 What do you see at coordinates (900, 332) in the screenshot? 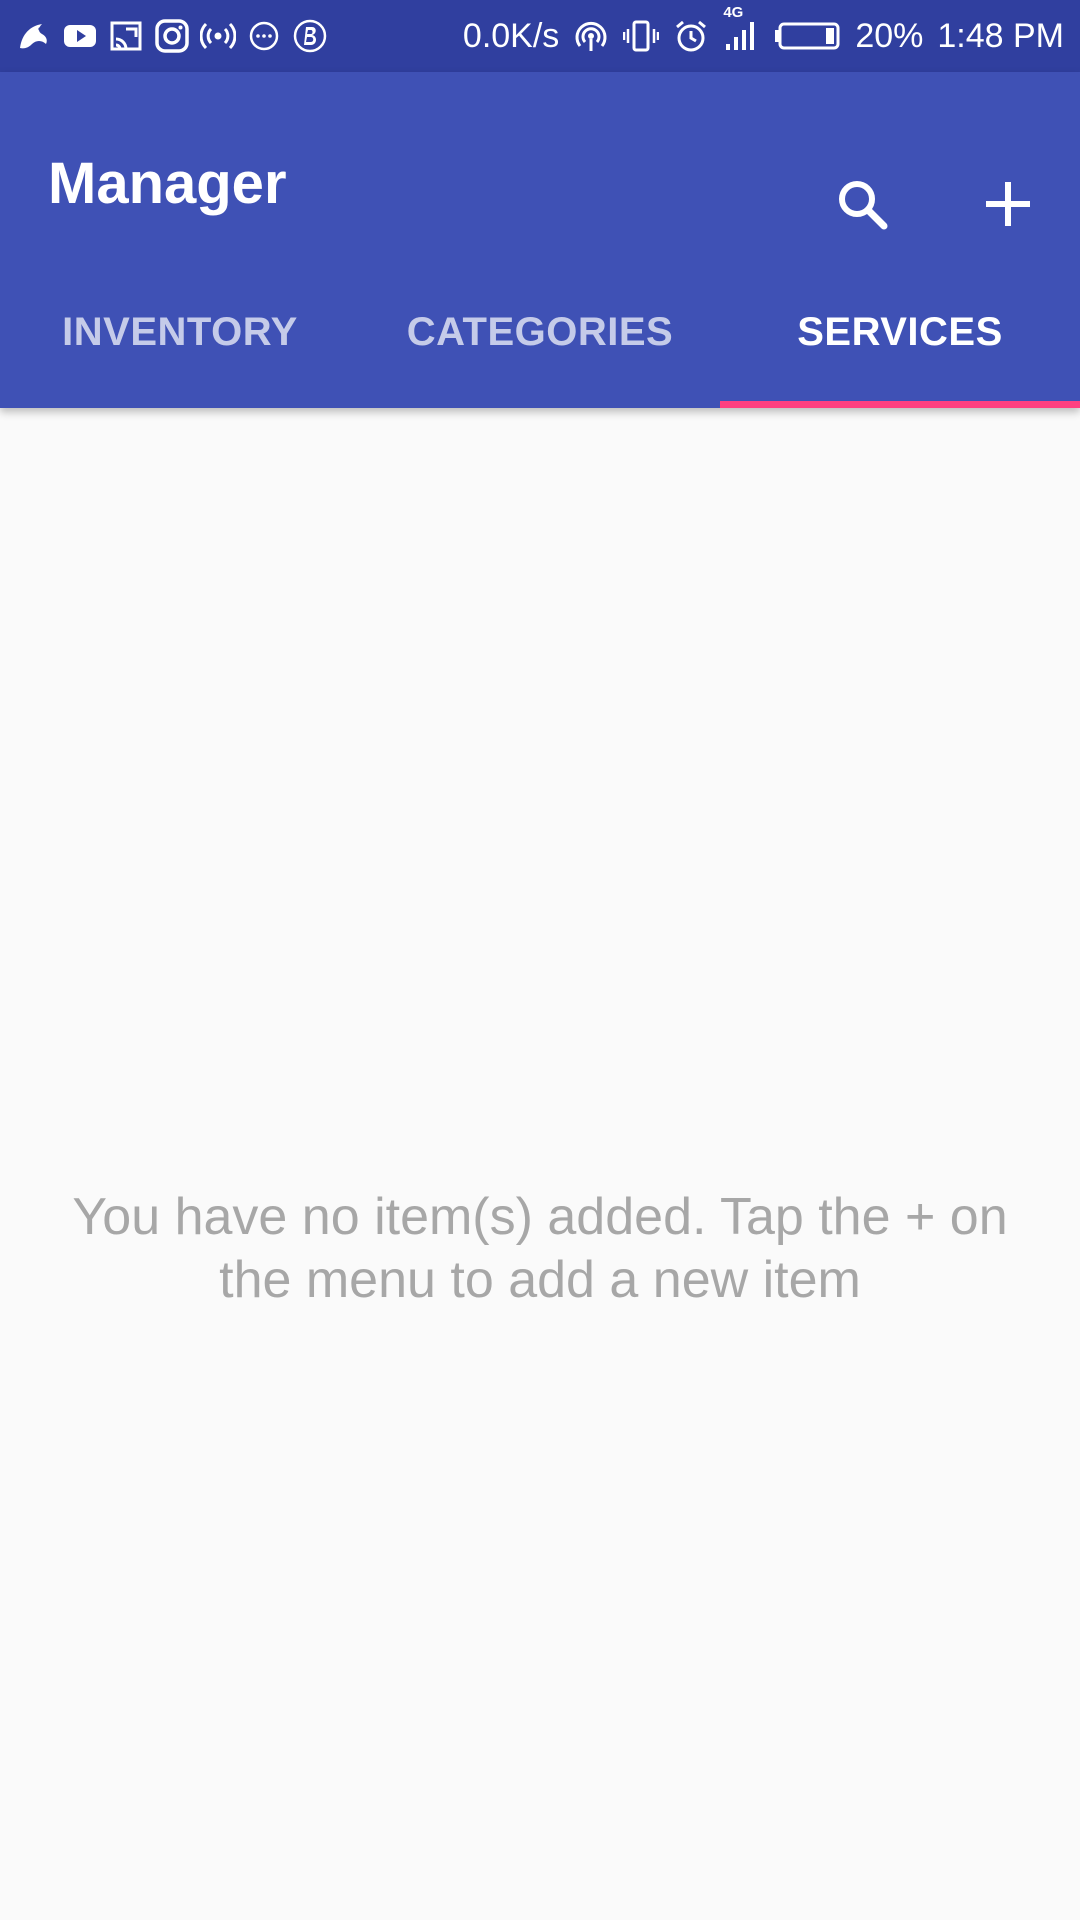
I see `tab-services: SERVICES` at bounding box center [900, 332].